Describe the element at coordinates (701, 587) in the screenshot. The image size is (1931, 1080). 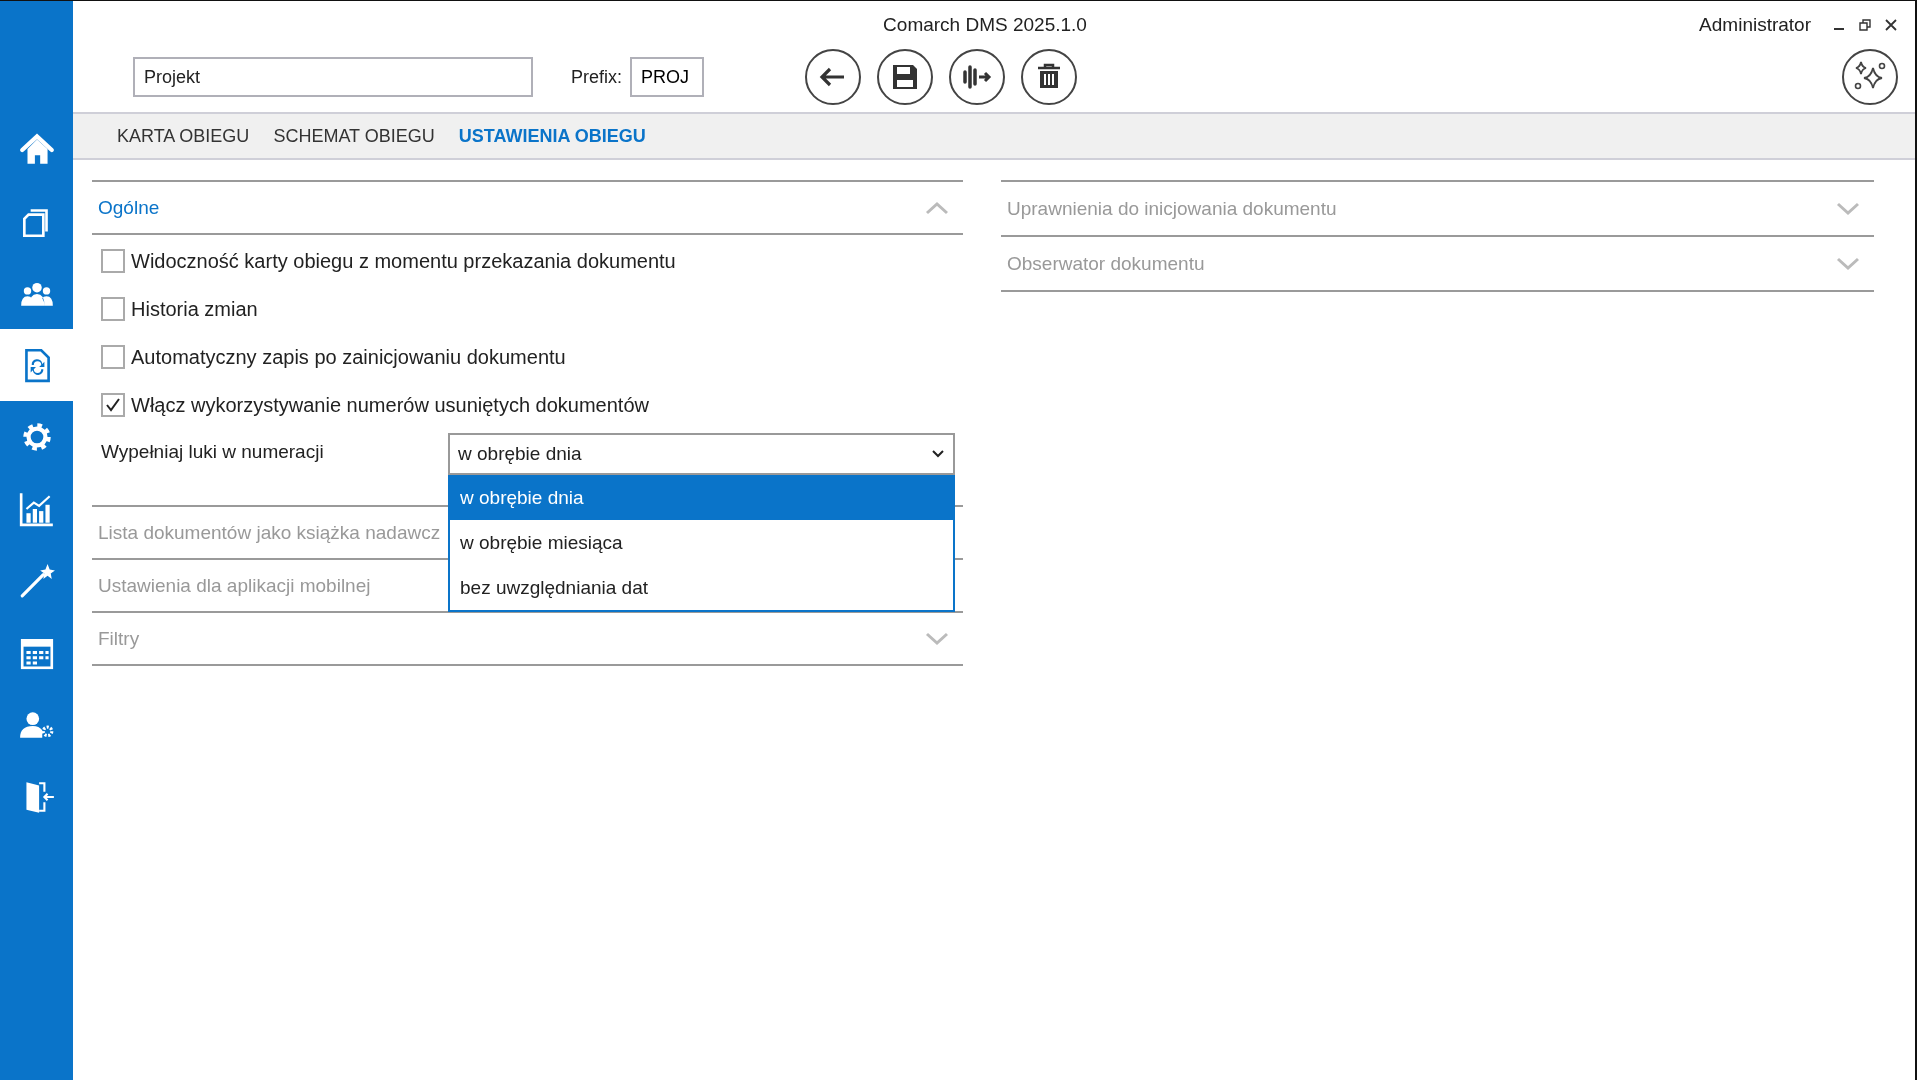
I see `dropdown-option: bez uwzględniania dat` at that location.